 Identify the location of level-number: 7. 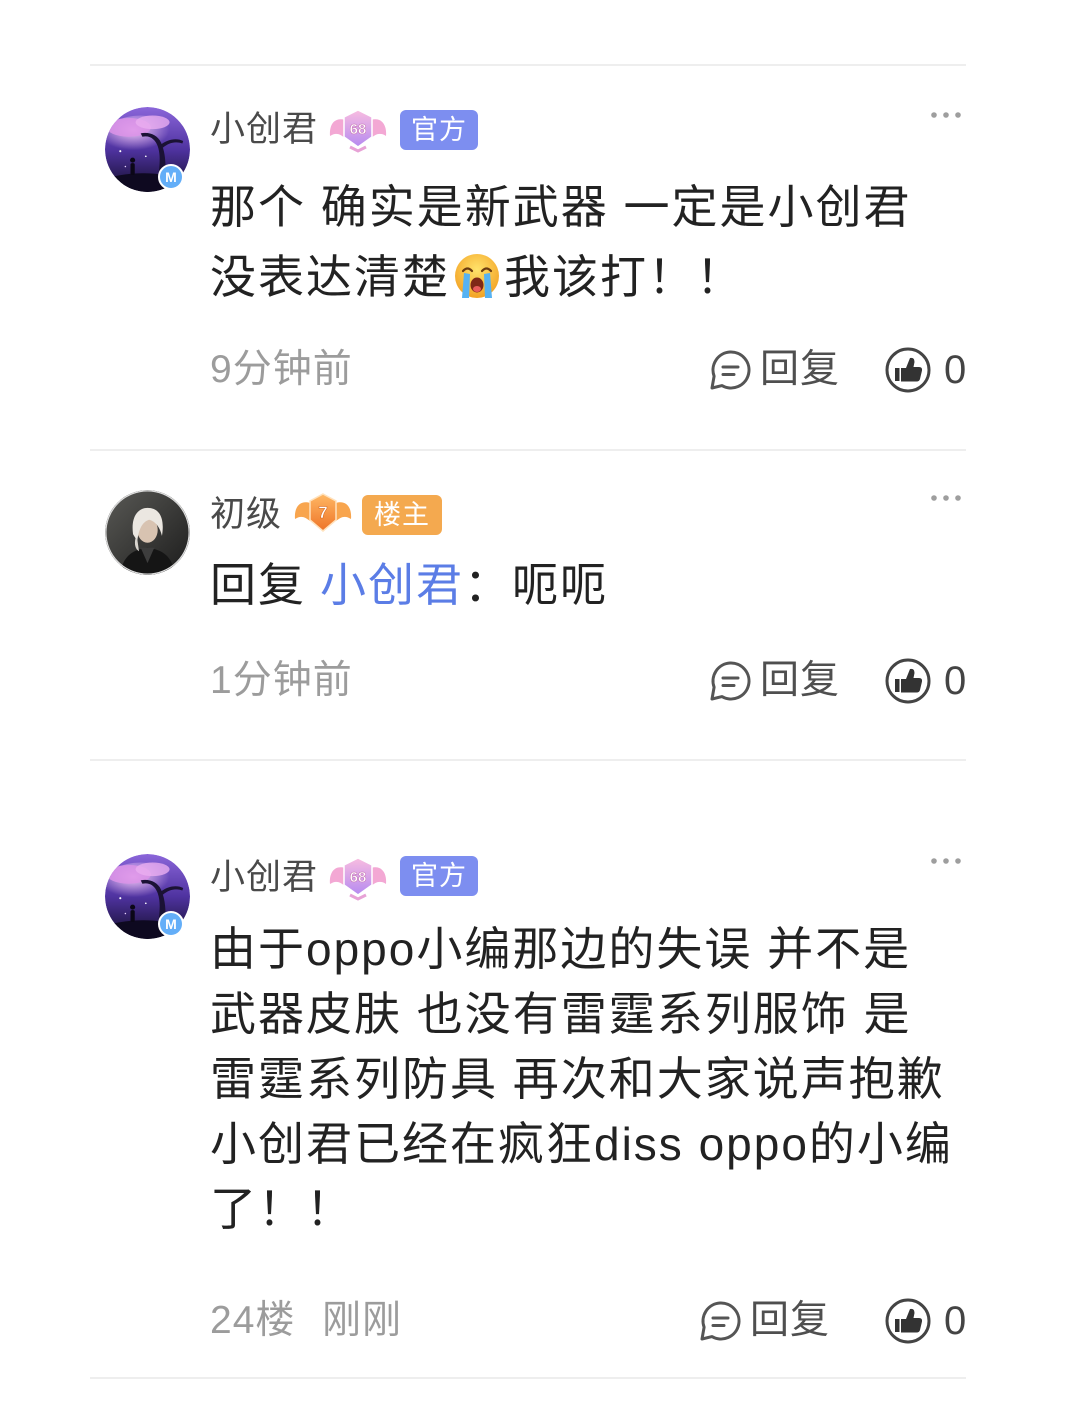
(322, 512).